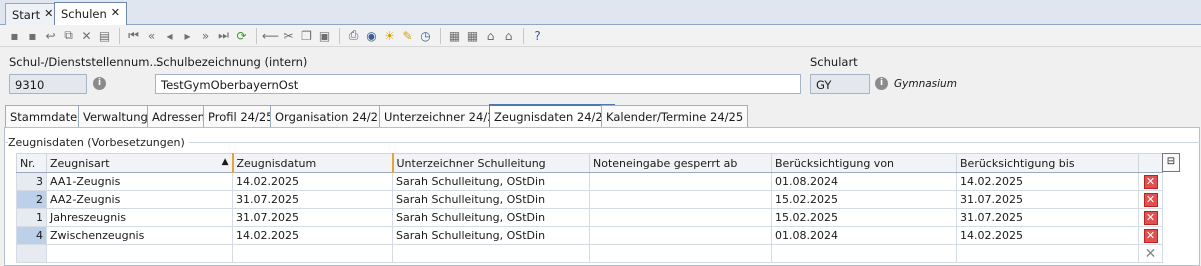  What do you see at coordinates (241, 116) in the screenshot?
I see `tab-profil: Profil 24/25` at bounding box center [241, 116].